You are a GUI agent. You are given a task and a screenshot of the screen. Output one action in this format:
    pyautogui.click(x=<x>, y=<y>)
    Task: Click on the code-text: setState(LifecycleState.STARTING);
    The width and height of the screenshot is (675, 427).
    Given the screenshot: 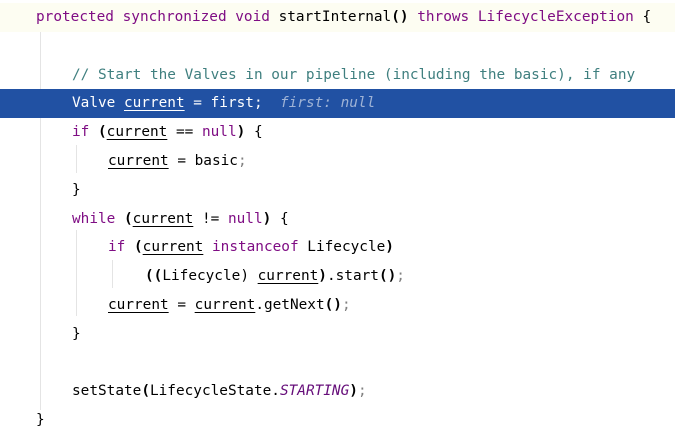 What is the action you would take?
    pyautogui.click(x=219, y=391)
    